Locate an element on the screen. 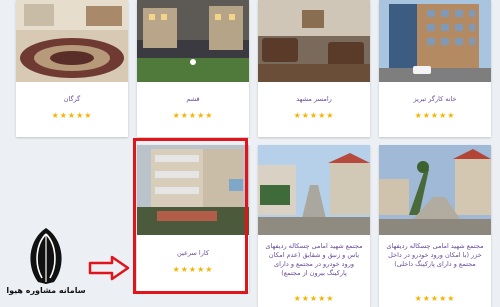 Image resolution: width=500 pixels, height=307 pixels. card-tabriz: خانه کارگر تبریز ★★★★★ is located at coordinates (435, 68).